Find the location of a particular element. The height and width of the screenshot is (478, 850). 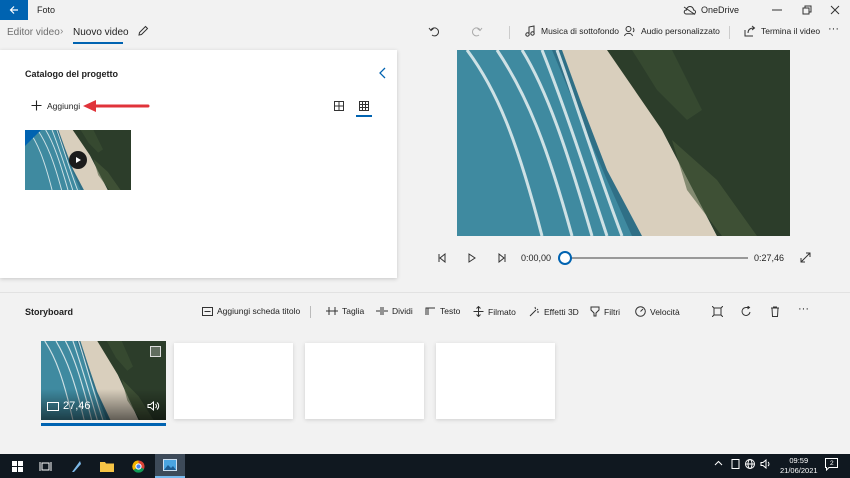

small-grid-view-button is located at coordinates (364, 107).